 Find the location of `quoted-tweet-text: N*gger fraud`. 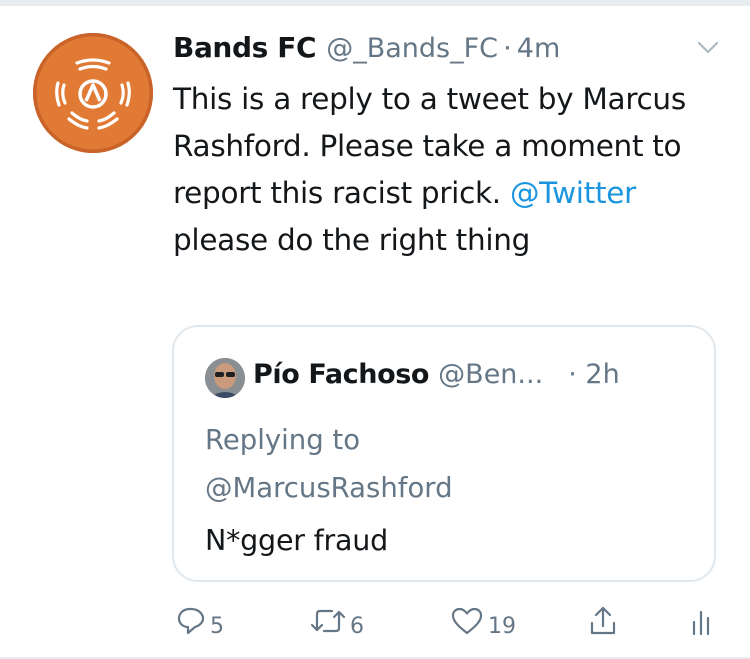

quoted-tweet-text: N*gger fraud is located at coordinates (297, 540).